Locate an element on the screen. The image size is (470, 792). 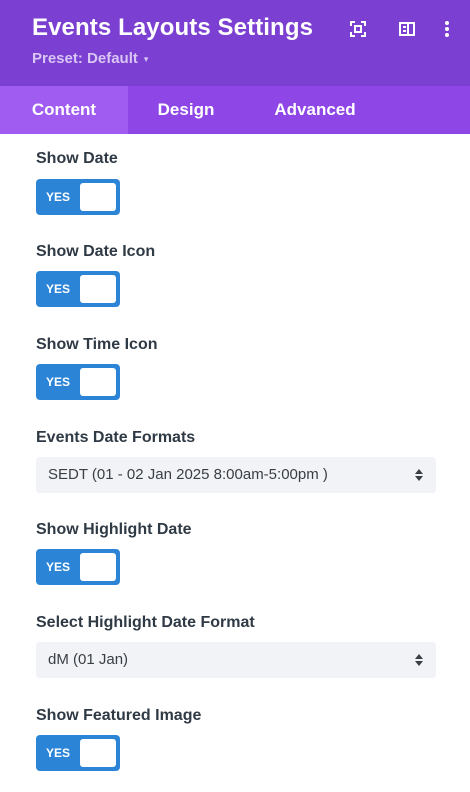
show-featured-image-toggle: YES is located at coordinates (78, 753).